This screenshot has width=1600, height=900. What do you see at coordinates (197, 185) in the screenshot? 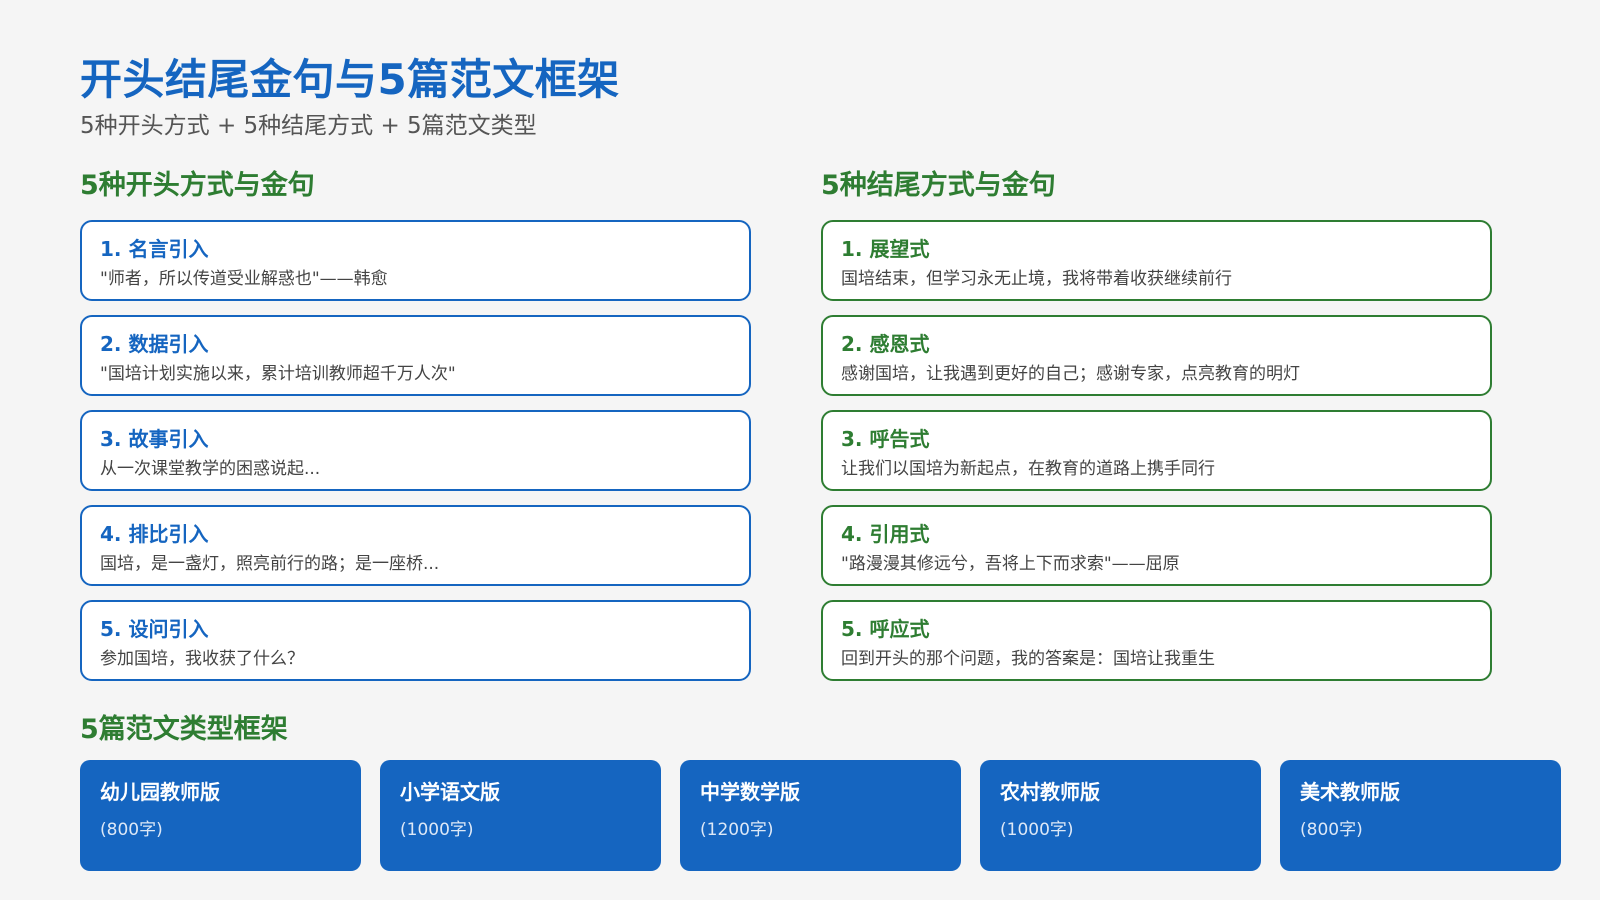
I see `openings-heading: 5种开头方式与金句` at bounding box center [197, 185].